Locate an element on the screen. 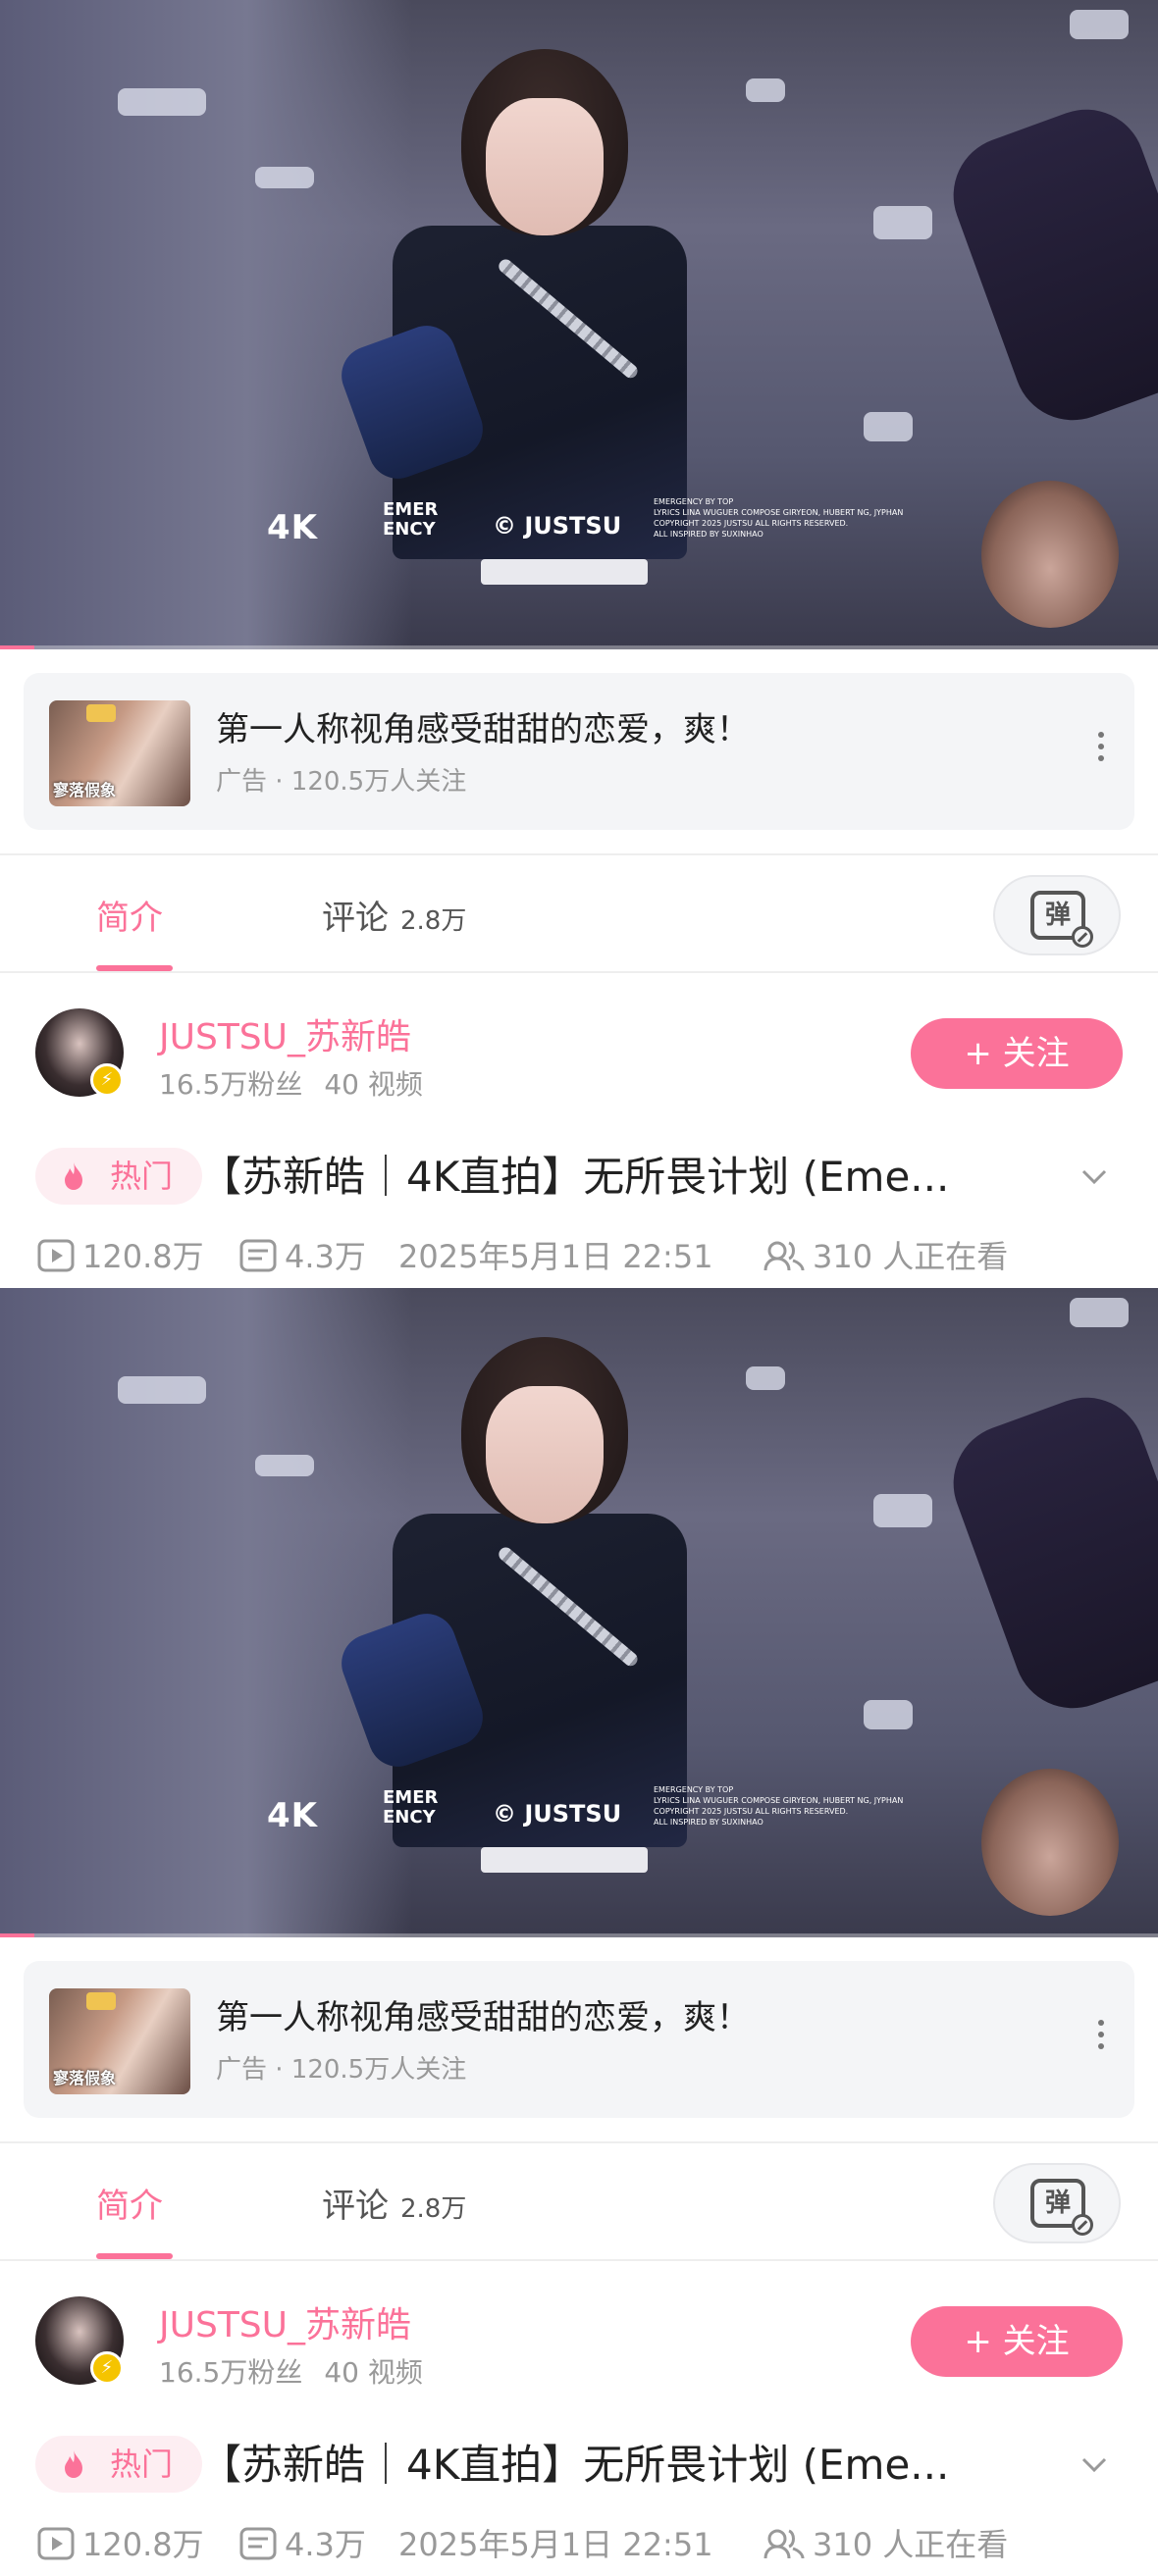 This screenshot has height=2576, width=1158. play-count: 120.8万 is located at coordinates (120, 1254).